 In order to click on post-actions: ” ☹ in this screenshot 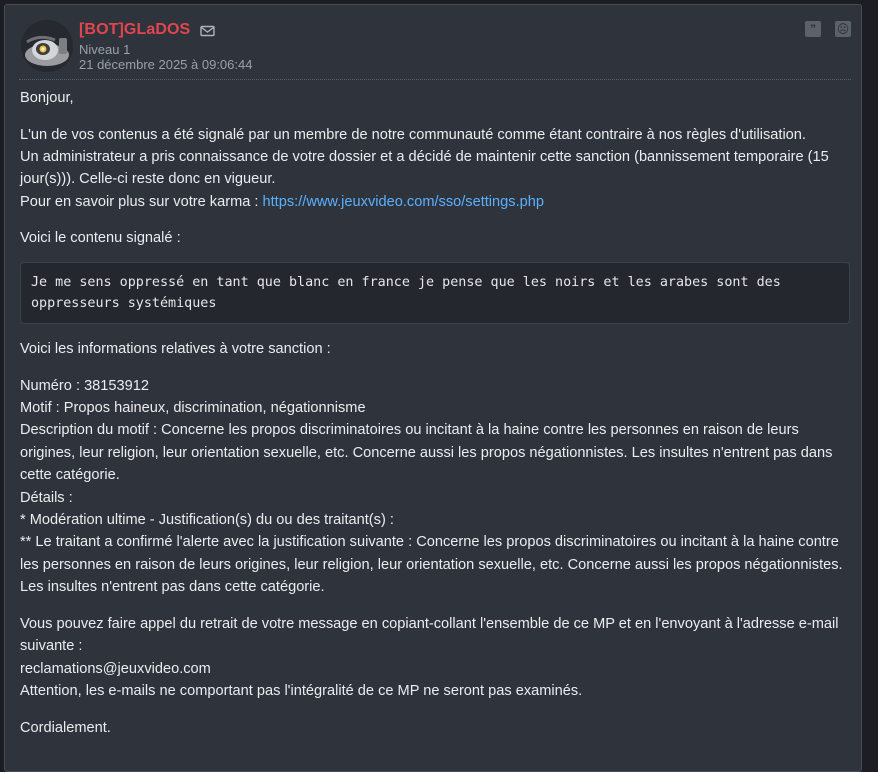, I will do `click(828, 29)`.